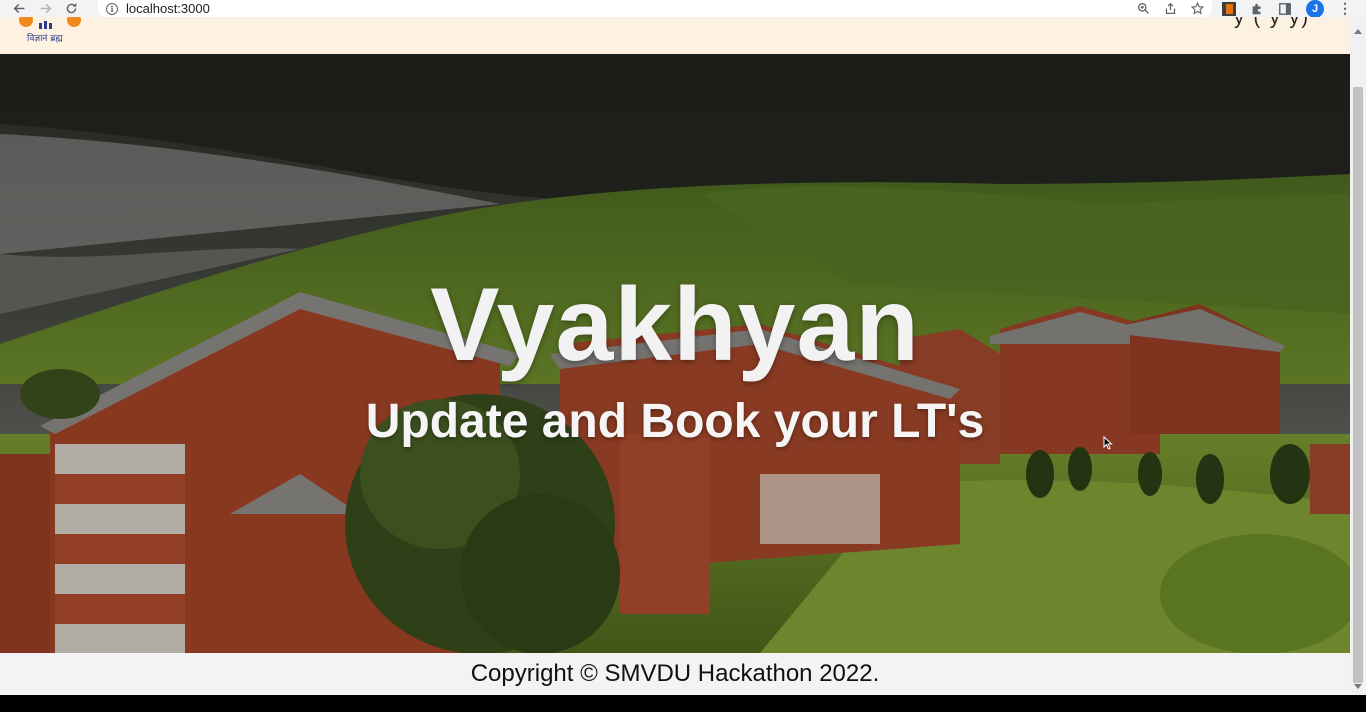 The height and width of the screenshot is (712, 1366). I want to click on reload-icon, so click(71, 8).